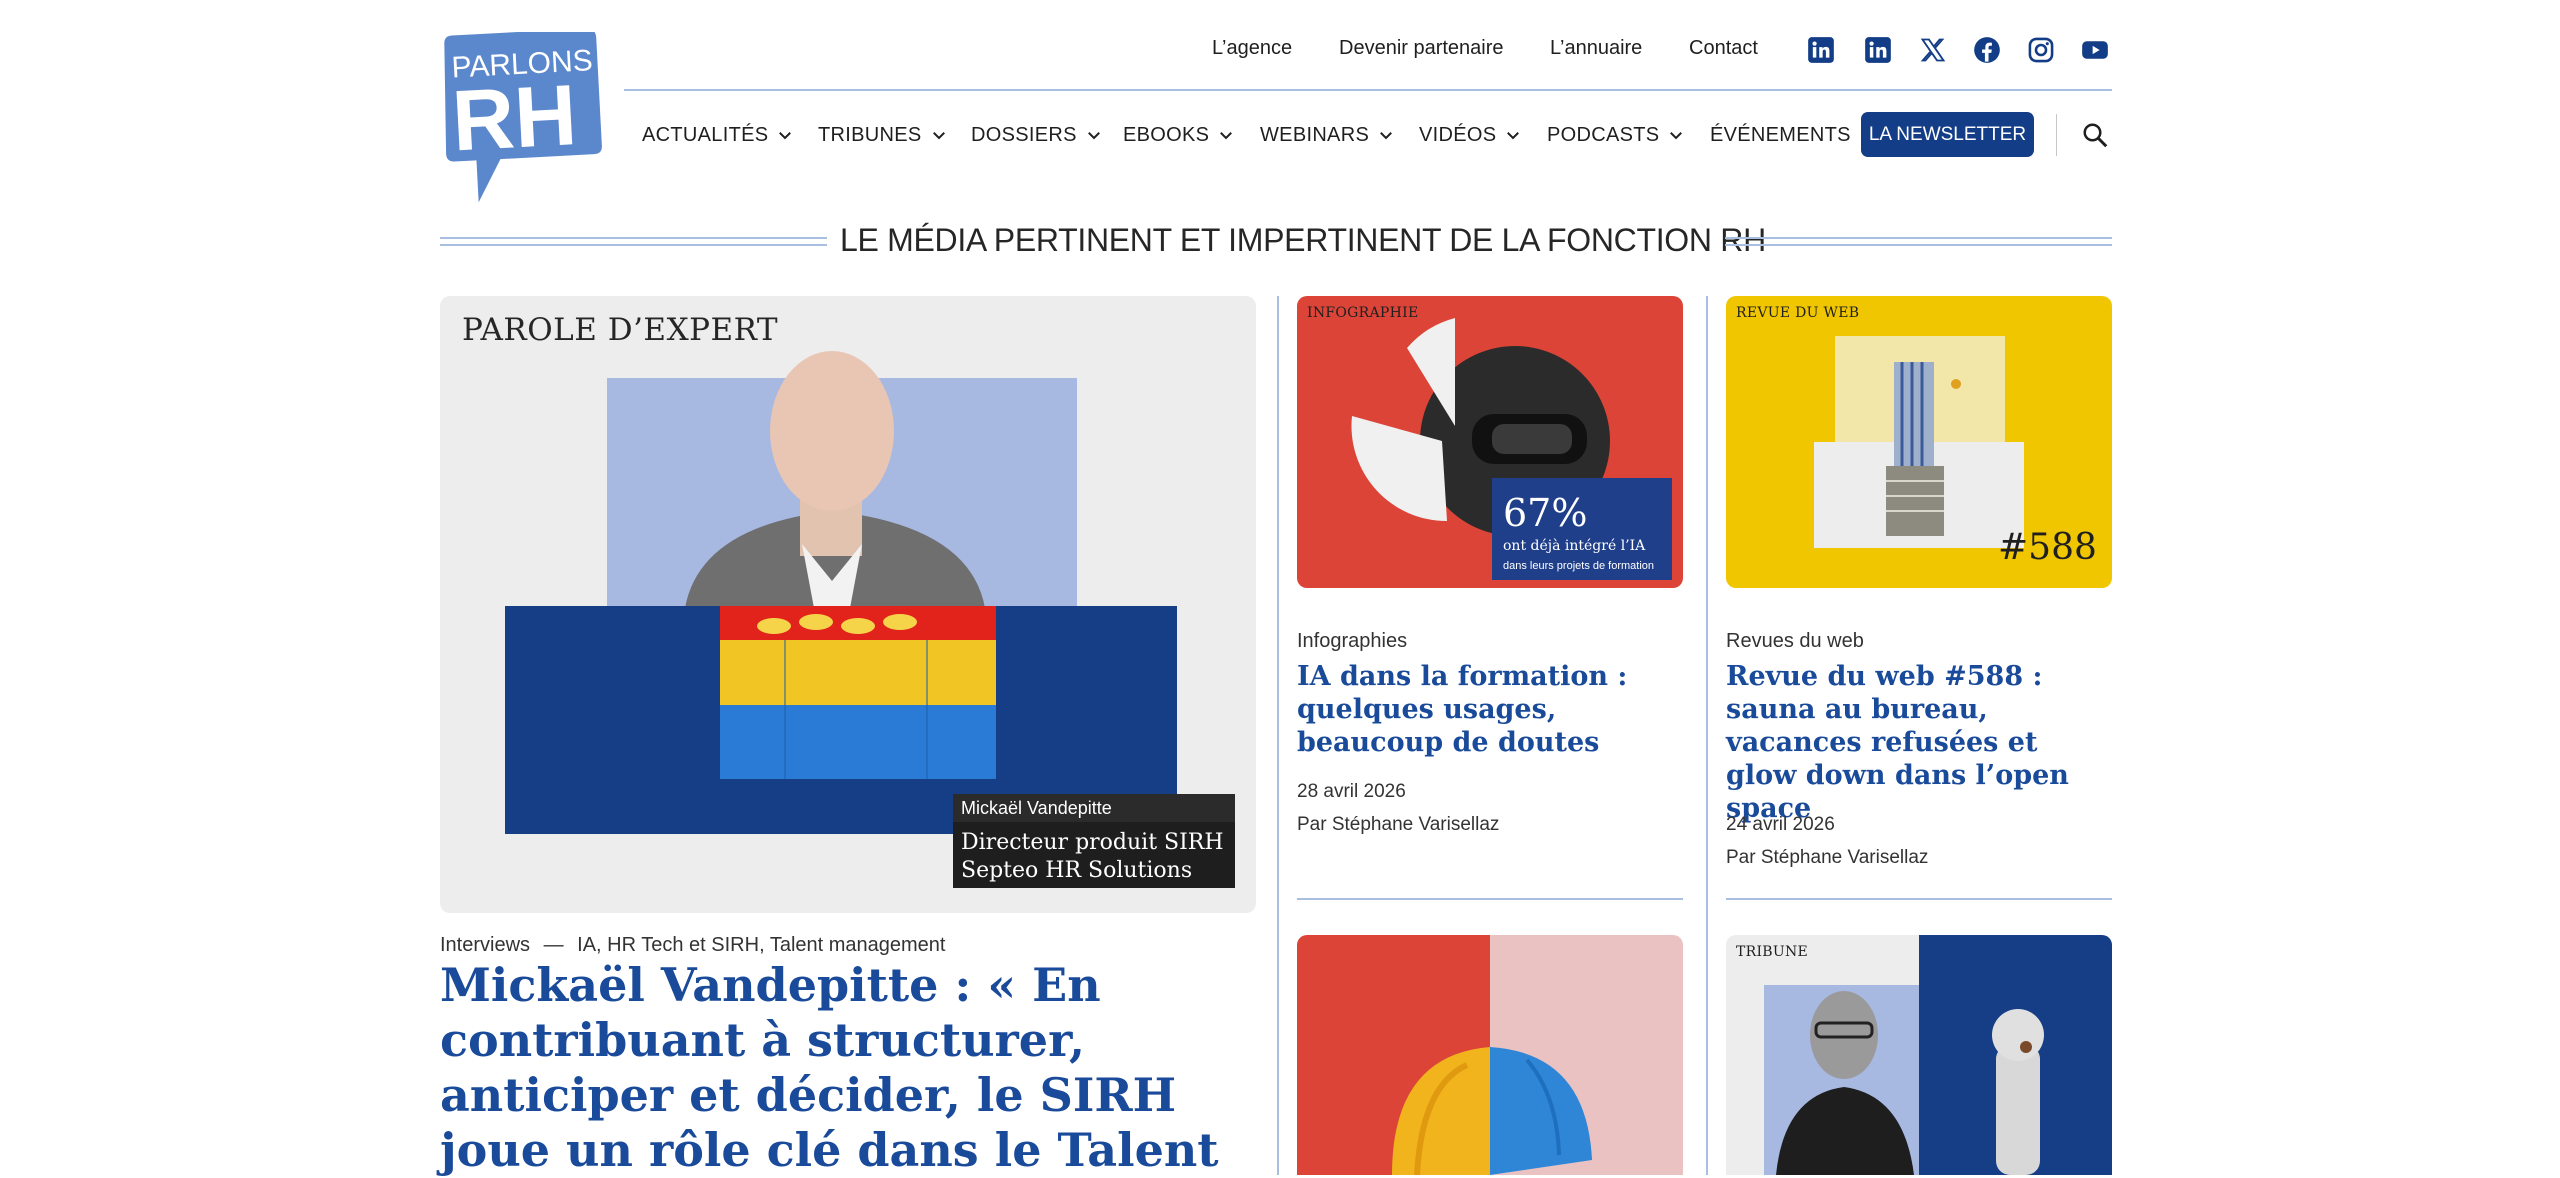 This screenshot has height=1178, width=2560. What do you see at coordinates (1036, 808) in the screenshot?
I see `featured-person-name: Mickaël Vandepitte` at bounding box center [1036, 808].